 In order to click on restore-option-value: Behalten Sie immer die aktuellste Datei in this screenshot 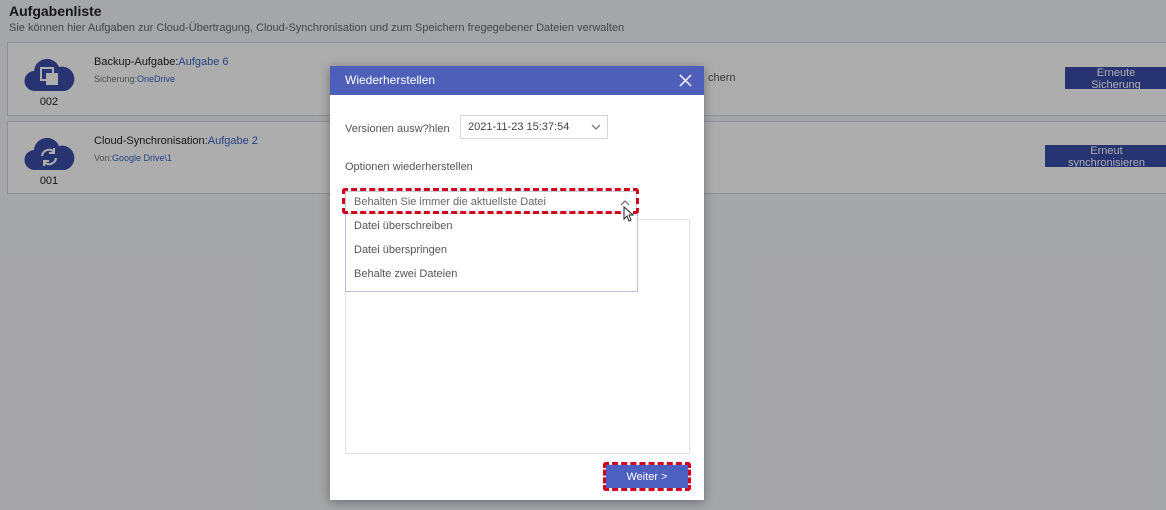, I will do `click(450, 202)`.